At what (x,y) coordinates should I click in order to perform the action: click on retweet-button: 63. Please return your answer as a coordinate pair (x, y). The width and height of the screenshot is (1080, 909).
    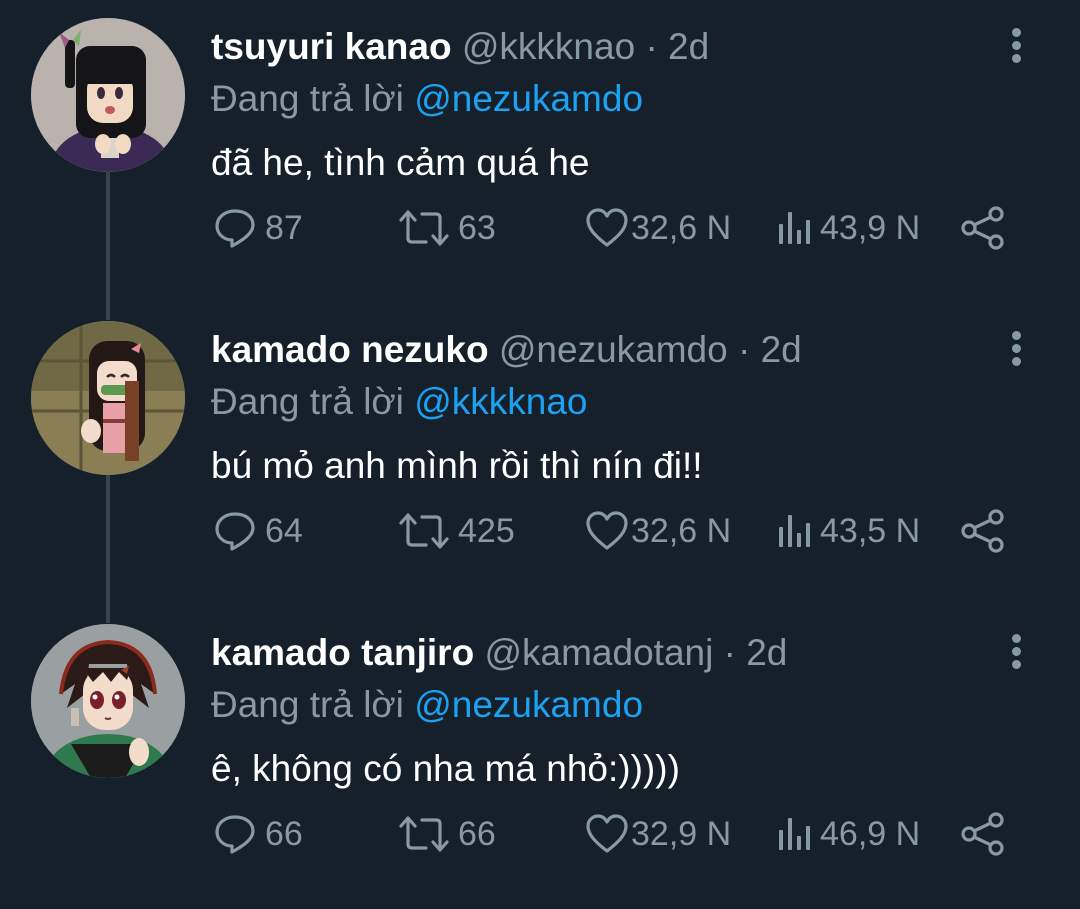
    Looking at the image, I should click on (447, 228).